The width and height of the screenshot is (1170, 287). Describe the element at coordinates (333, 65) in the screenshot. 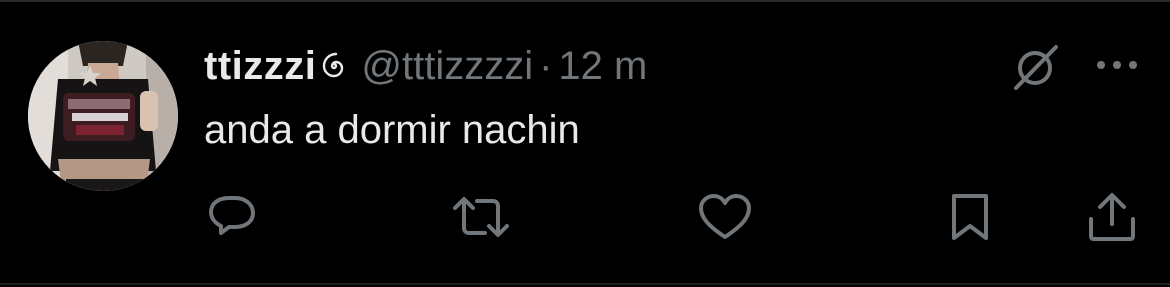

I see `spiral-icon` at that location.